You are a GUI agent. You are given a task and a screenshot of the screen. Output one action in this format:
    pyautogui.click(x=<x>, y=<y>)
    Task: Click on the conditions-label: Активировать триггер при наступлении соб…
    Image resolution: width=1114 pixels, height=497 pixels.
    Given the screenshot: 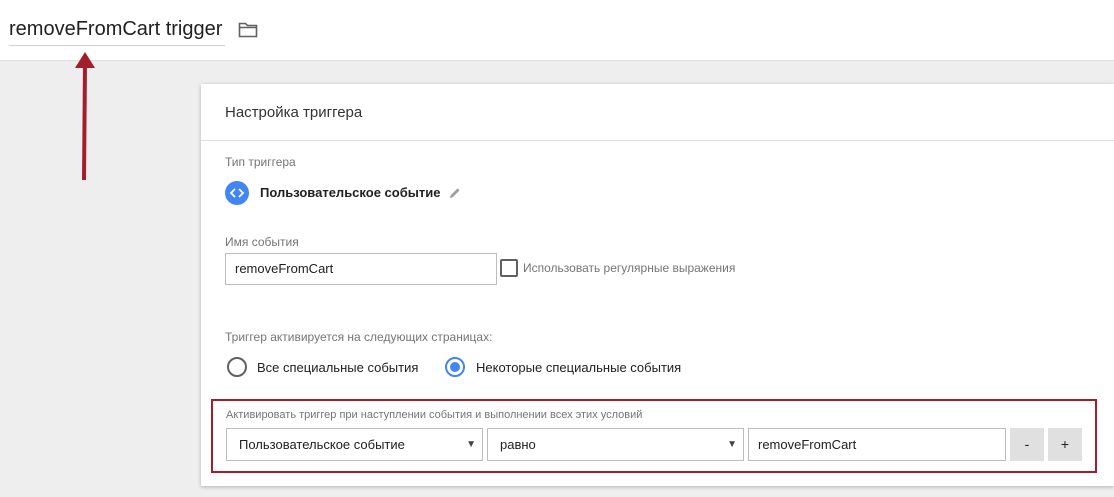 What is the action you would take?
    pyautogui.click(x=434, y=415)
    